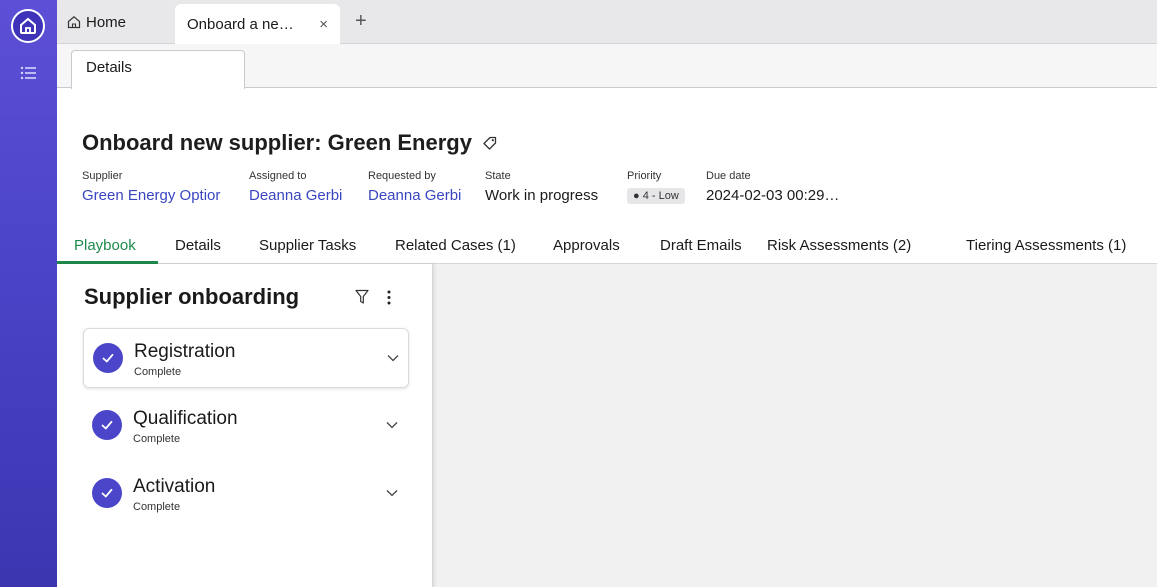 This screenshot has width=1157, height=587. What do you see at coordinates (246, 494) in the screenshot?
I see `step-activation: Activation Complete` at bounding box center [246, 494].